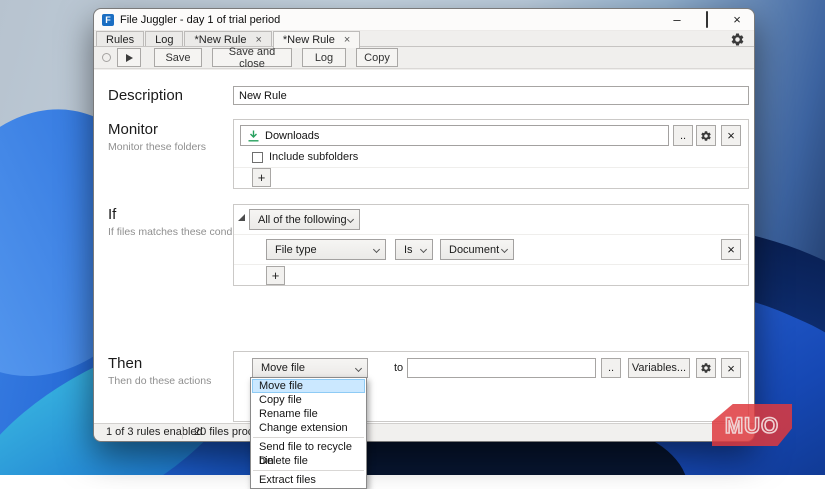 This screenshot has width=825, height=489. Describe the element at coordinates (292, 136) in the screenshot. I see `monitored-folder-name: Downloads` at that location.